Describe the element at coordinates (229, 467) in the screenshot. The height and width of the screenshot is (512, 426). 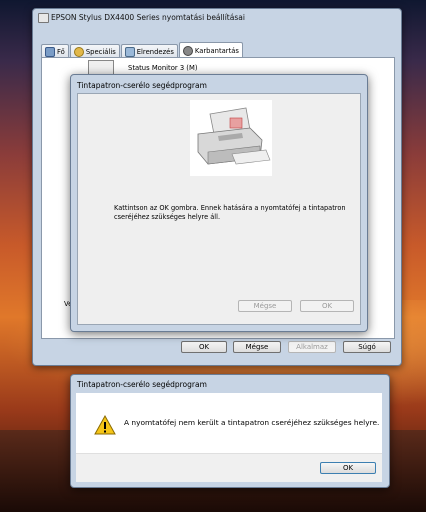
I see `message-footer: OK` at that location.